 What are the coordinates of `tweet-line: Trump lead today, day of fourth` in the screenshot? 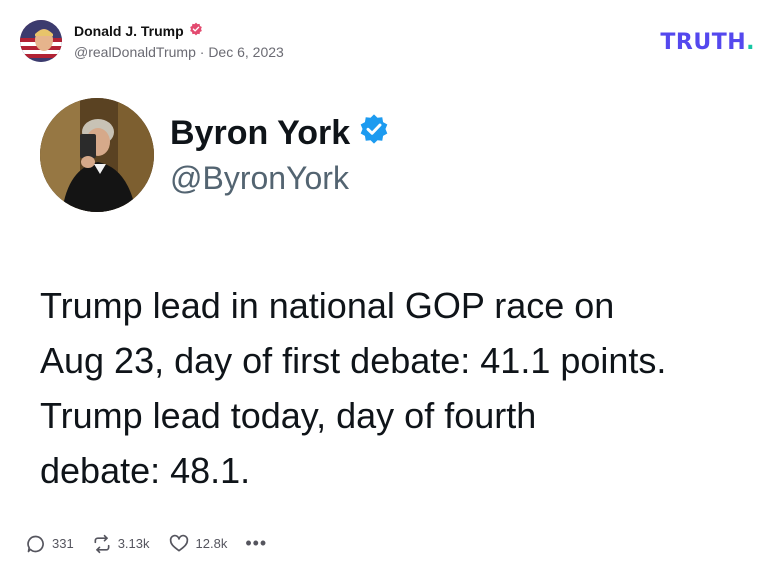 It's located at (288, 415).